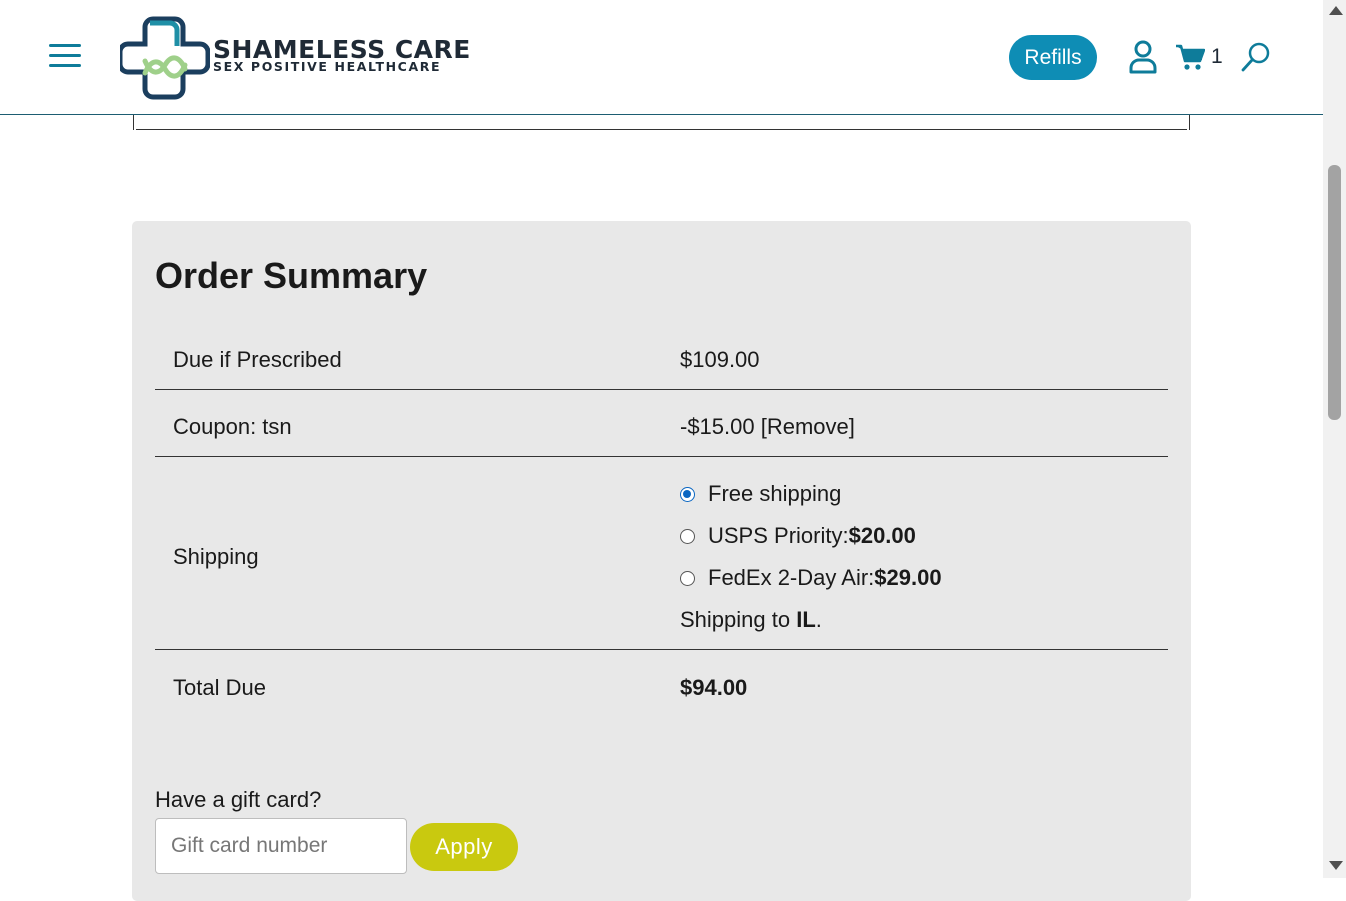  I want to click on due-label: Due if Prescribed, so click(257, 359).